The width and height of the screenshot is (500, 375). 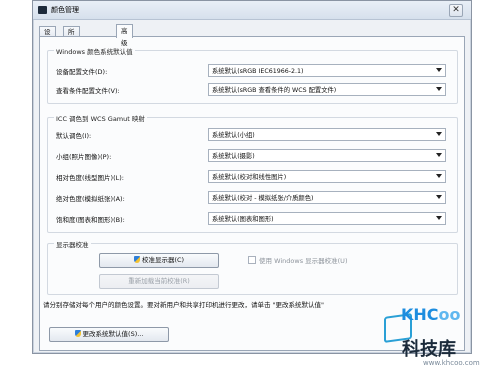 I want to click on calibrate-display-button: 校准显示器(C), so click(x=159, y=260).